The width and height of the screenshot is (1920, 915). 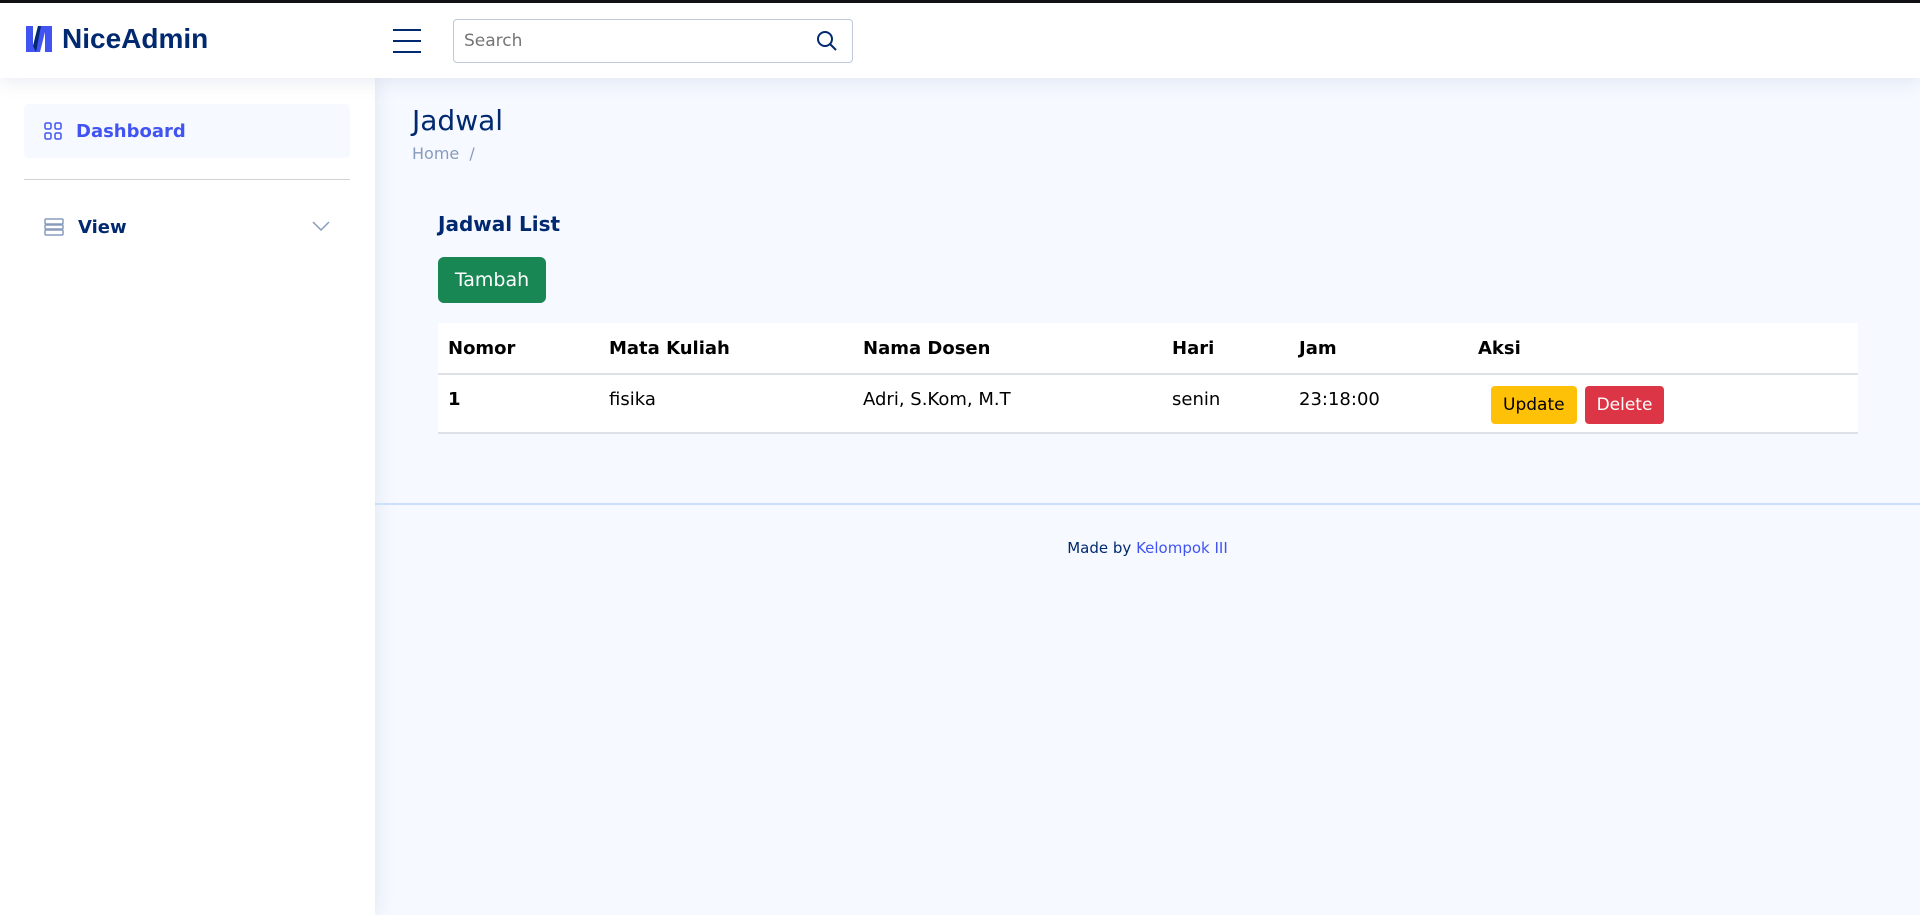 I want to click on search-icon, so click(x=827, y=41).